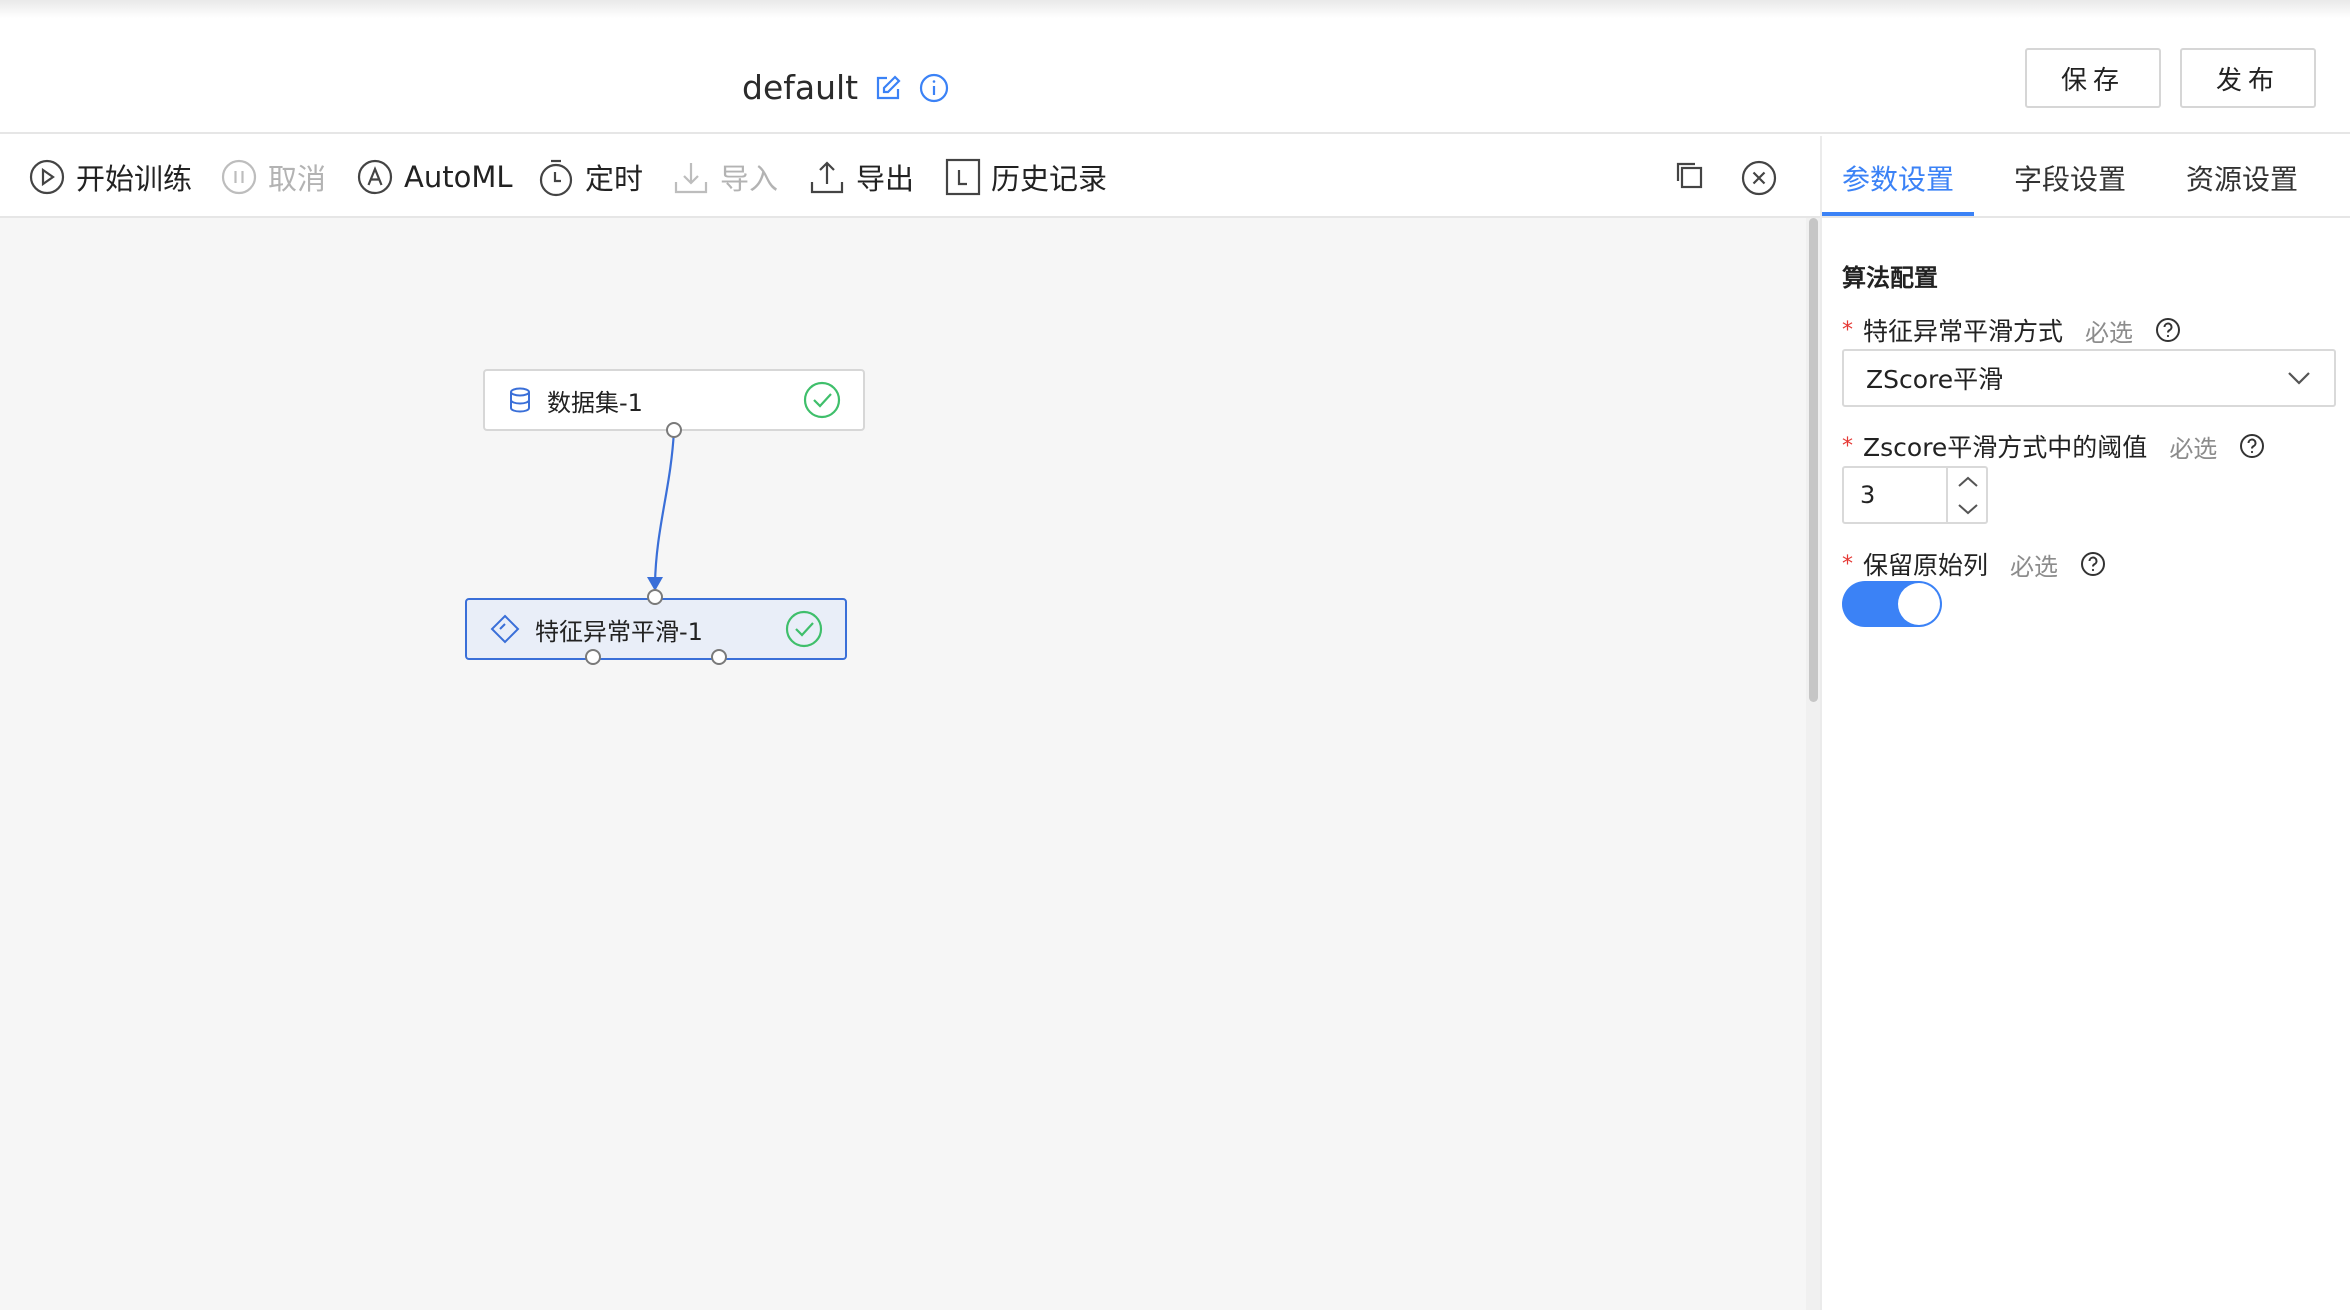 This screenshot has width=2350, height=1310. What do you see at coordinates (2089, 378) in the screenshot?
I see `method-select: ZScore平滑` at bounding box center [2089, 378].